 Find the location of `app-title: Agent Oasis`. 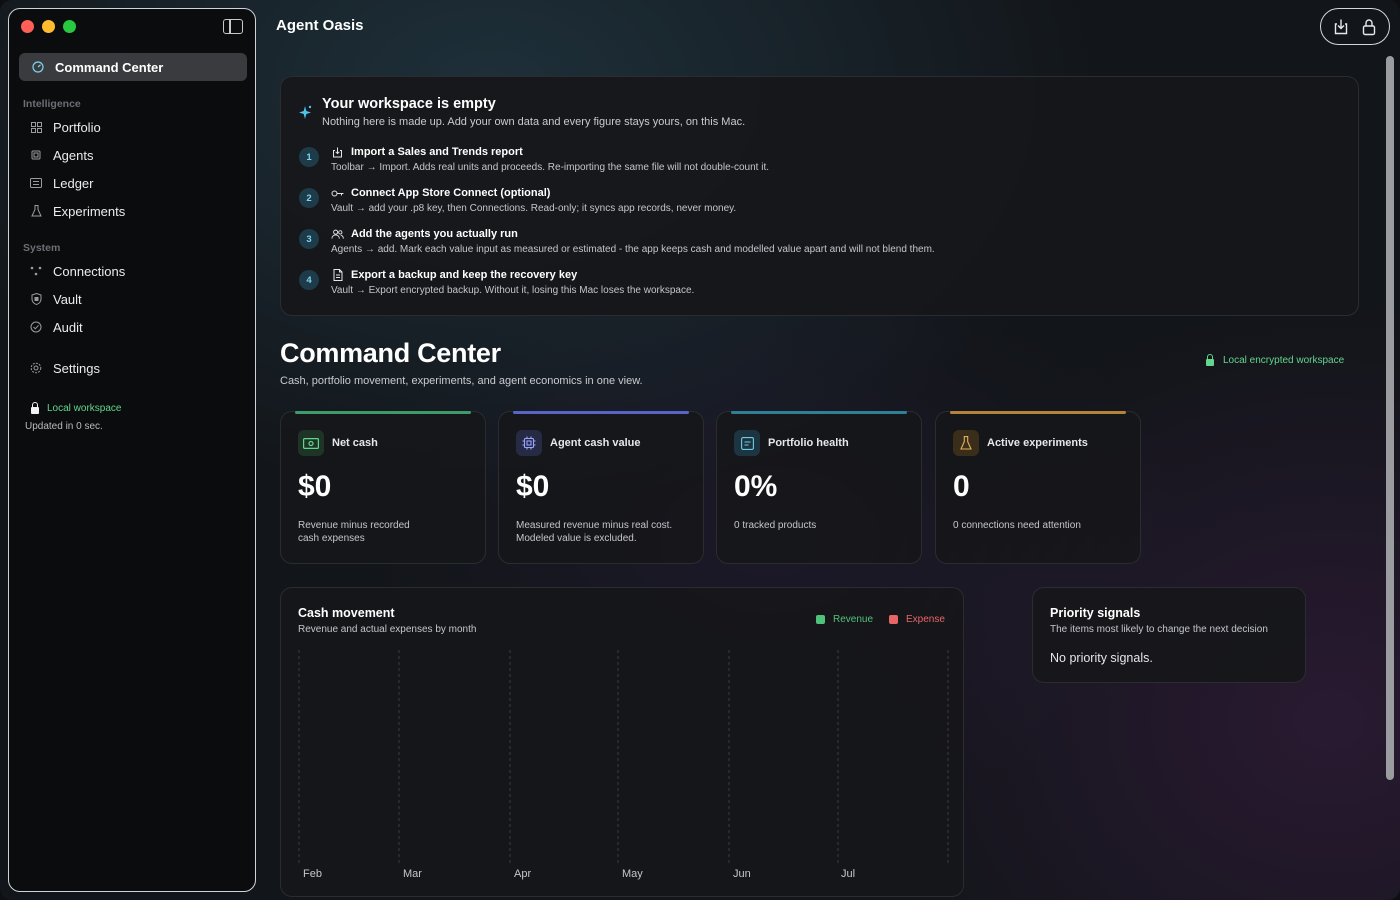

app-title: Agent Oasis is located at coordinates (320, 25).